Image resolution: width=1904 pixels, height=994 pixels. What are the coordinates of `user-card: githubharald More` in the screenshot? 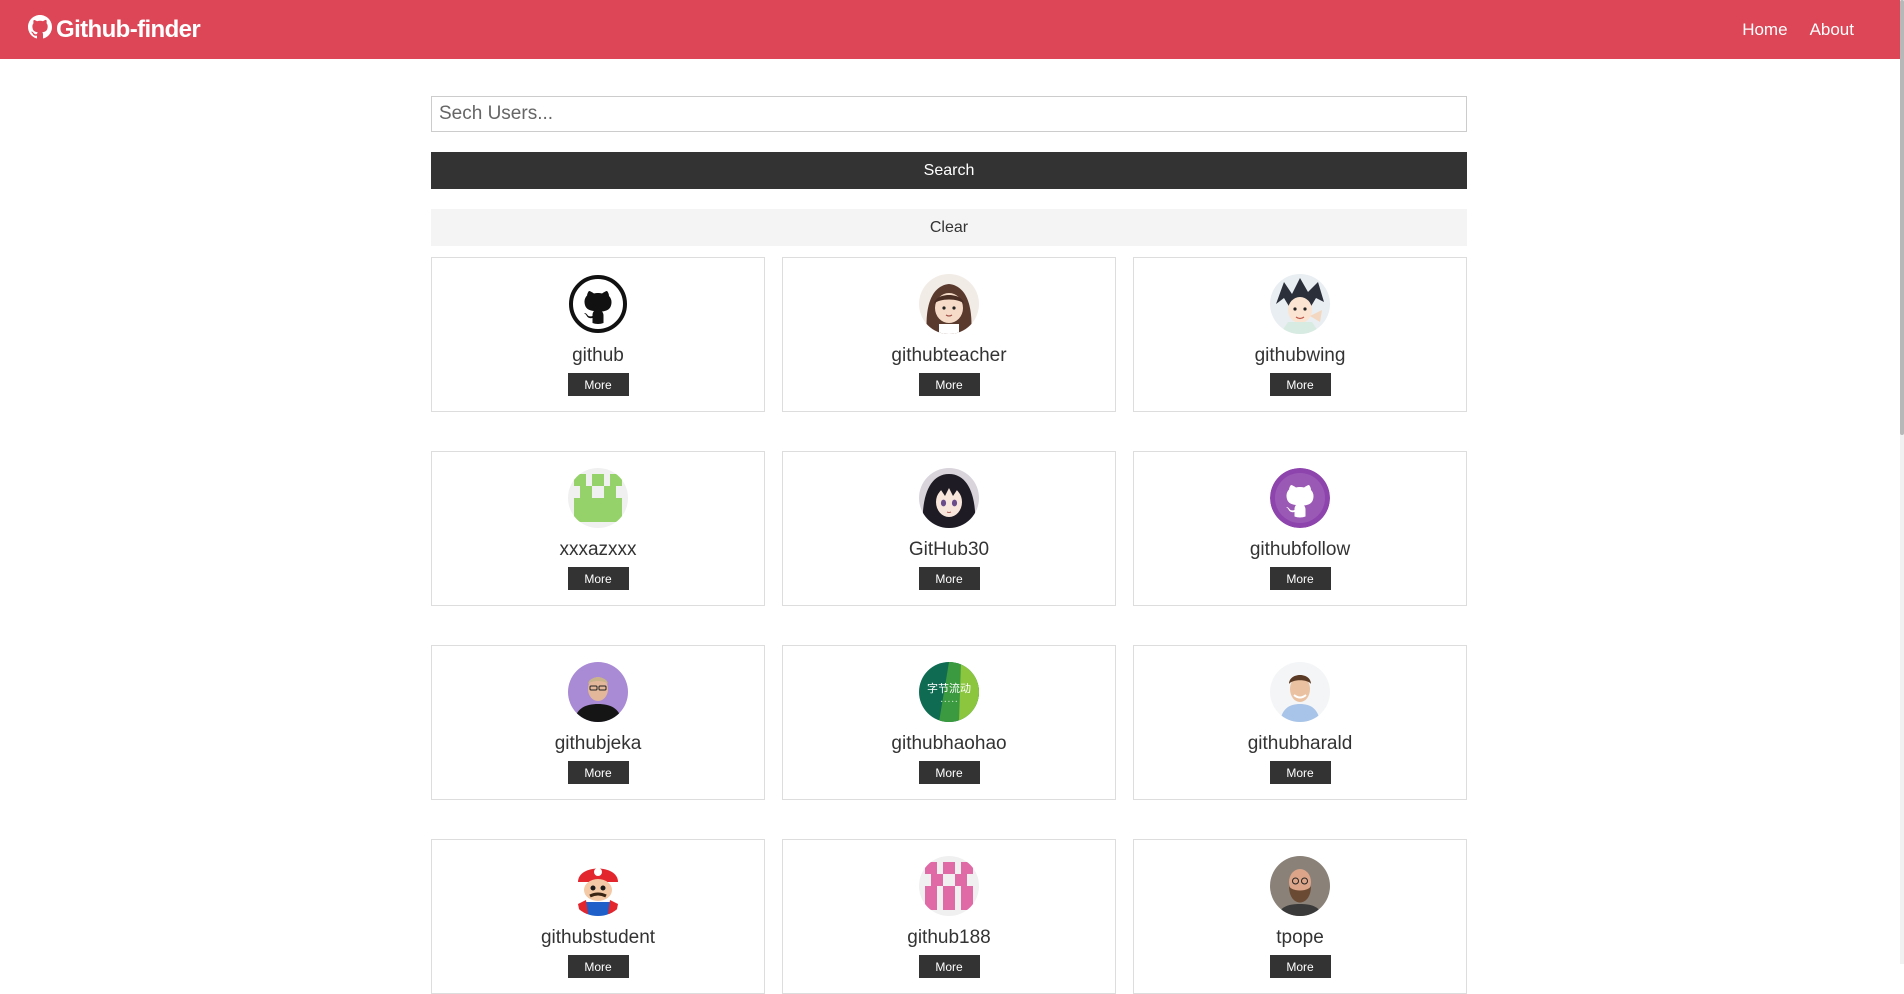 It's located at (1300, 722).